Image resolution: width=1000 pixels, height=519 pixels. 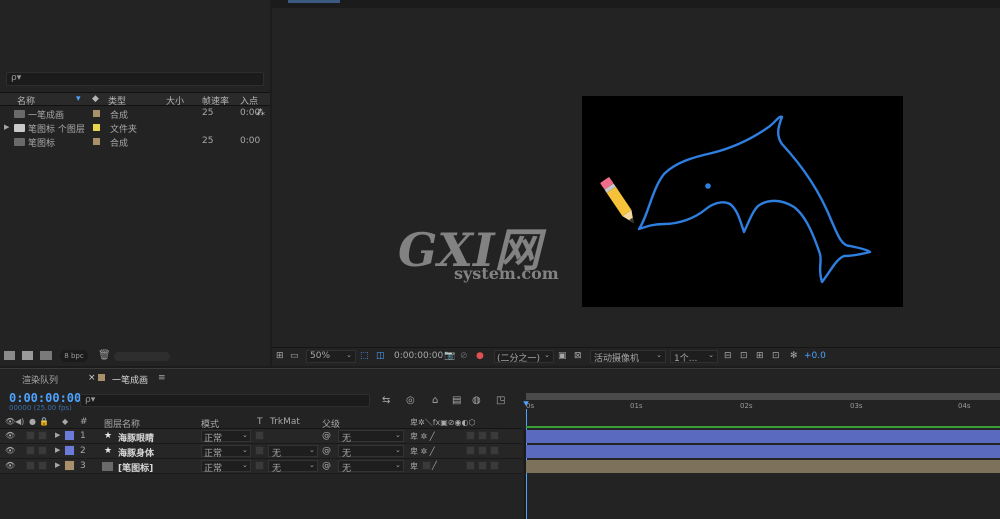 What do you see at coordinates (524, 357) in the screenshot?
I see `resolution-select: (二分之一) ⌄` at bounding box center [524, 357].